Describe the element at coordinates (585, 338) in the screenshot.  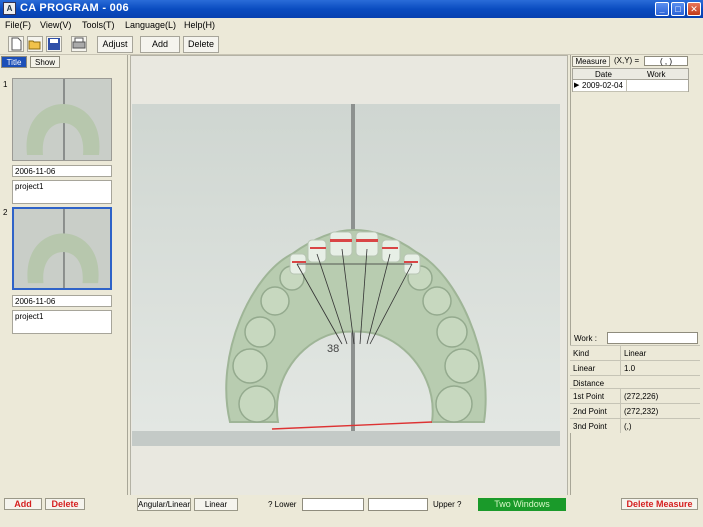
I see `work-label: Work :` at that location.